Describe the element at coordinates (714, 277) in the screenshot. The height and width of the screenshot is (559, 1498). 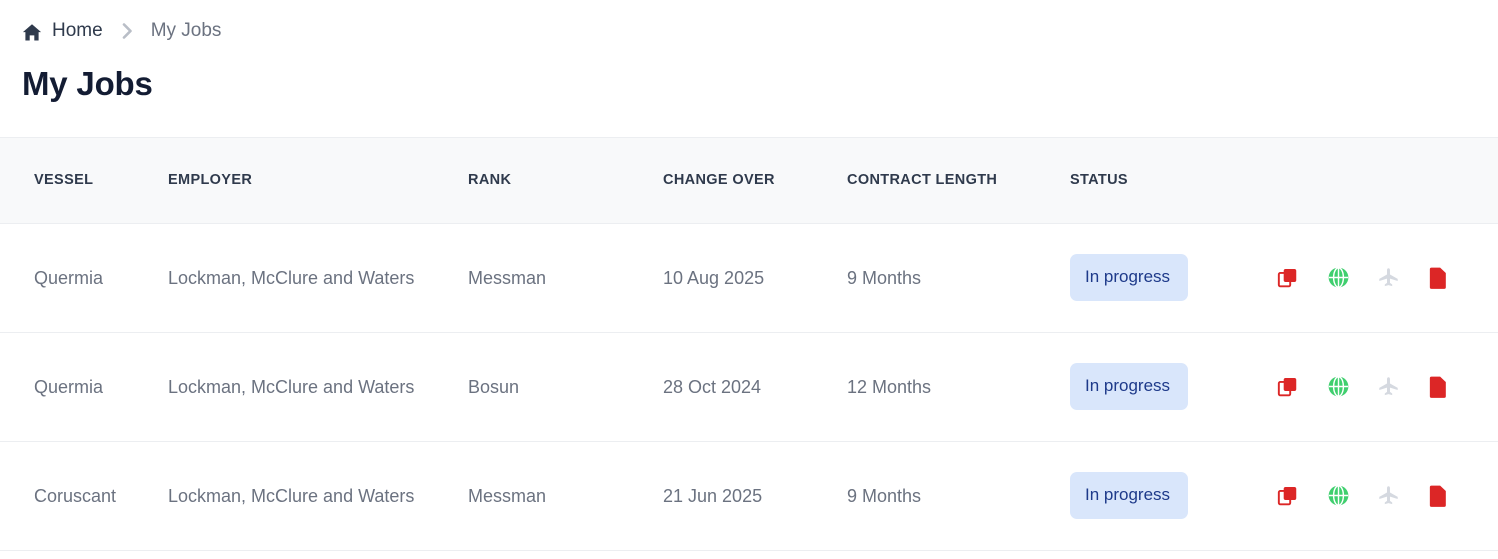
I see `cell-change-over: 10 Aug 2025` at that location.